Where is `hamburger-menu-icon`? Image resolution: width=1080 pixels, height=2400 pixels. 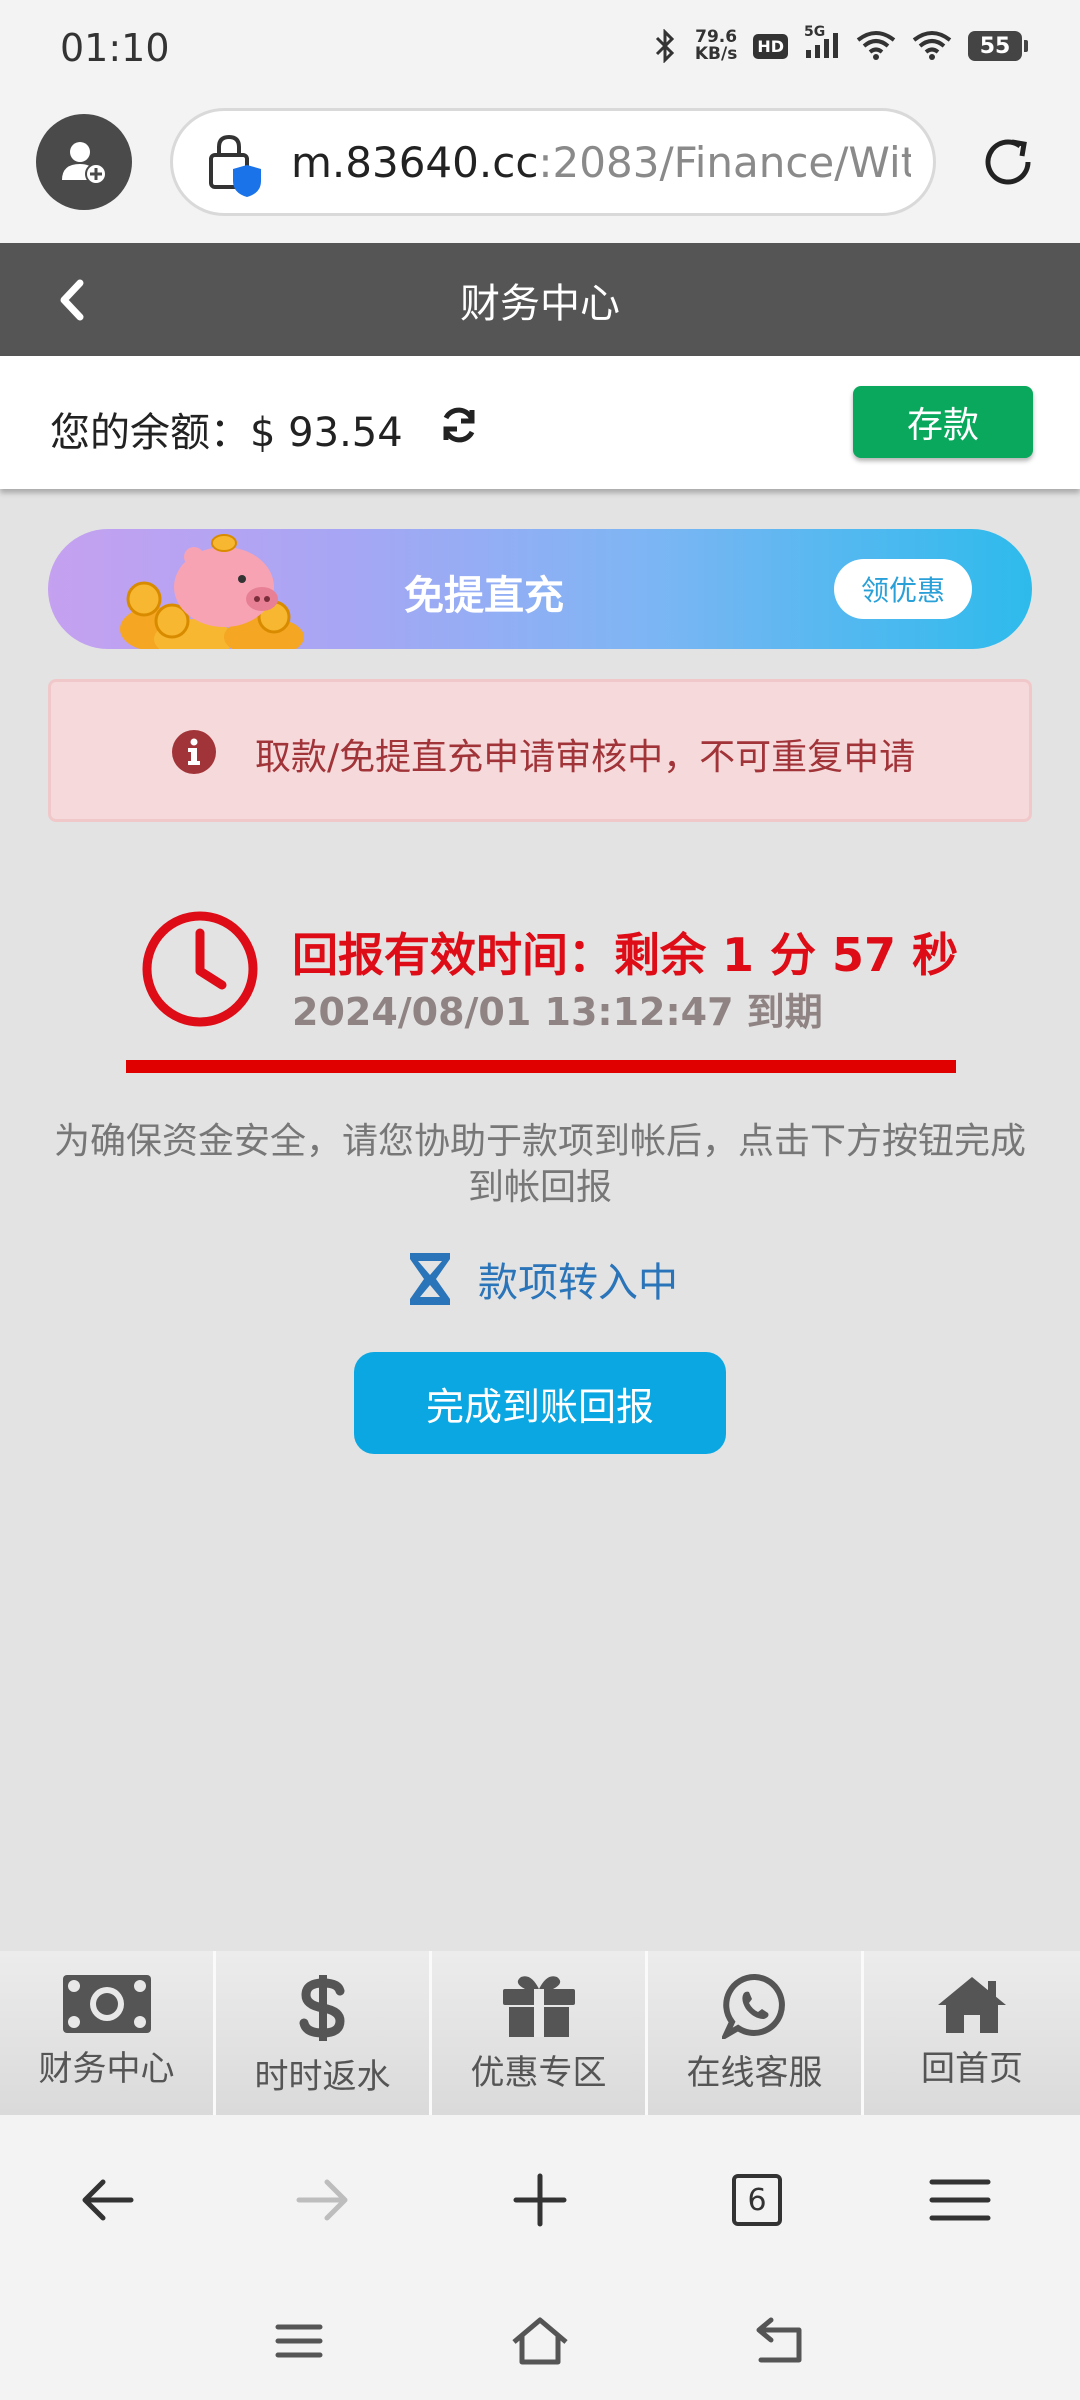
hamburger-menu-icon is located at coordinates (960, 2200).